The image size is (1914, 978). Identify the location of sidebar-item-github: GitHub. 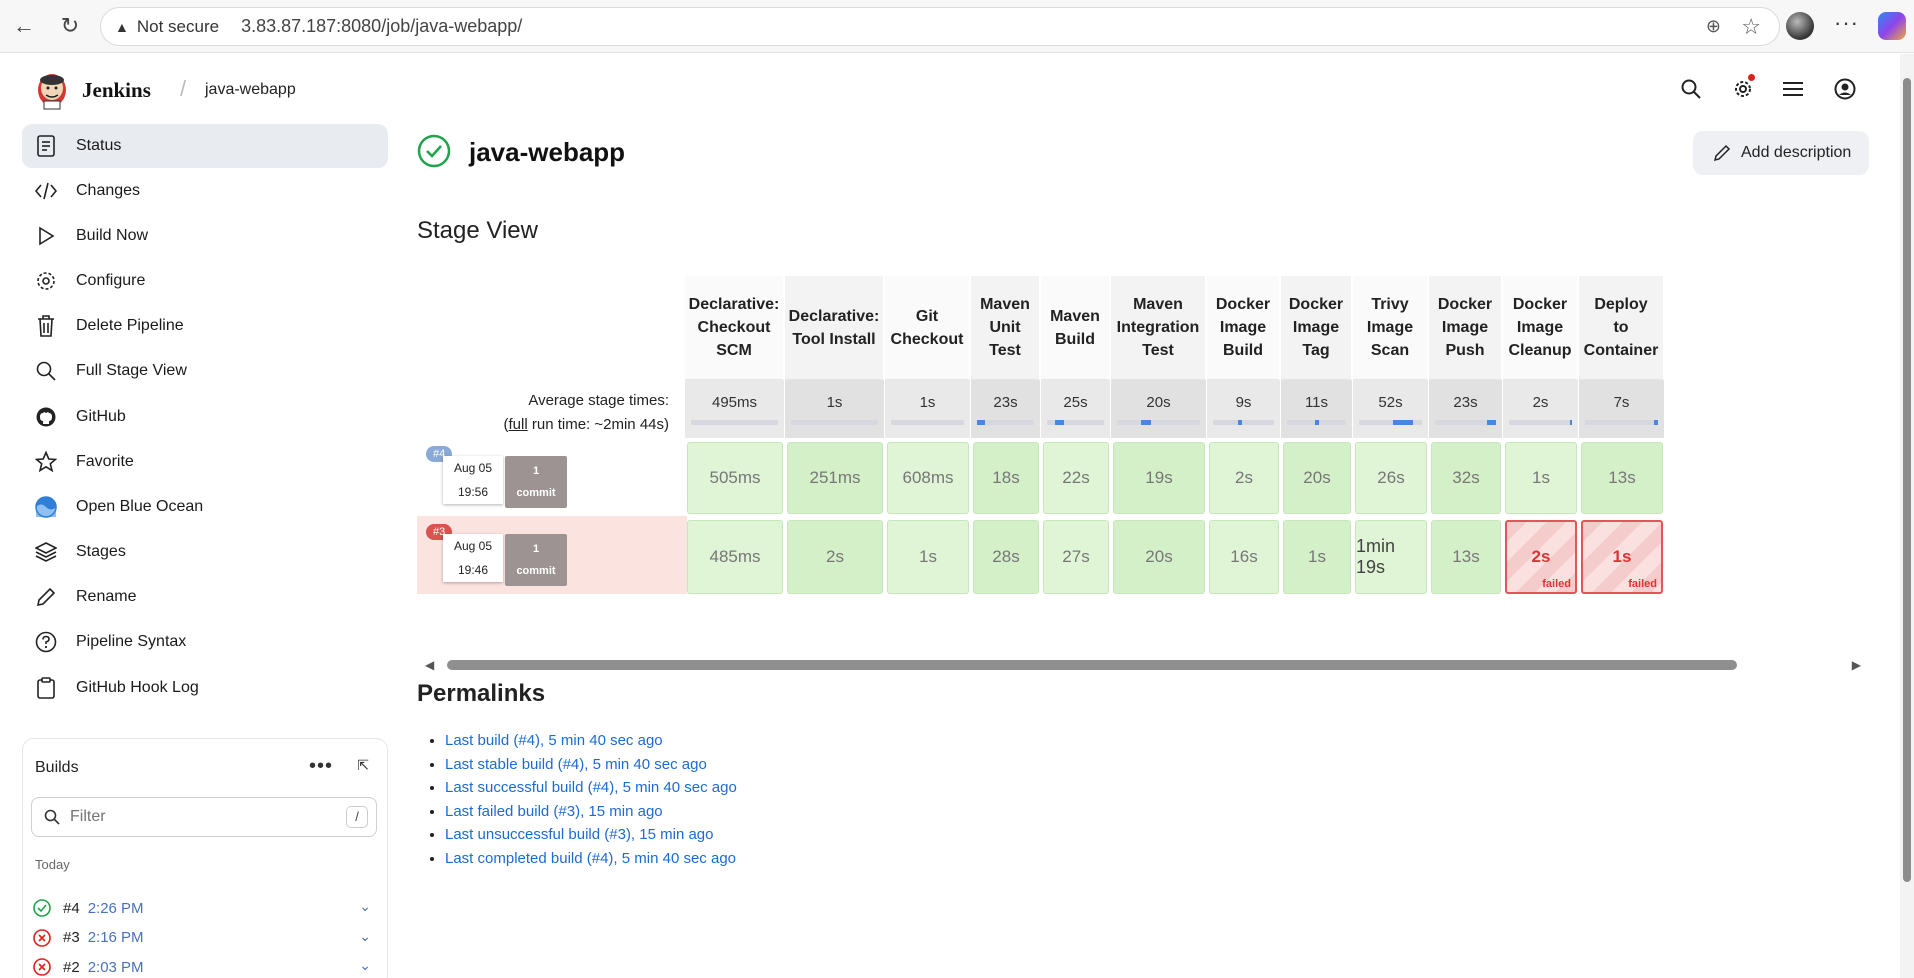
(205, 416).